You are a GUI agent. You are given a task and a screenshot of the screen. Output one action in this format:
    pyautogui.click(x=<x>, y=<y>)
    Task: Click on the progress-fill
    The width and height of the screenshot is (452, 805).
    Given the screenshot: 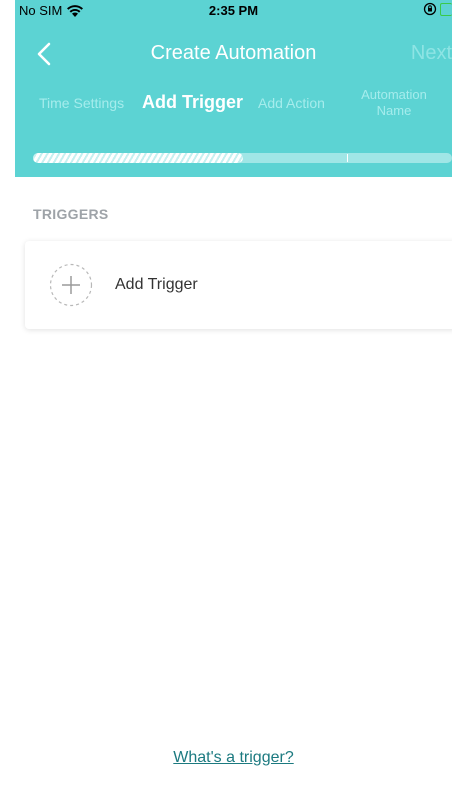 What is the action you would take?
    pyautogui.click(x=138, y=158)
    